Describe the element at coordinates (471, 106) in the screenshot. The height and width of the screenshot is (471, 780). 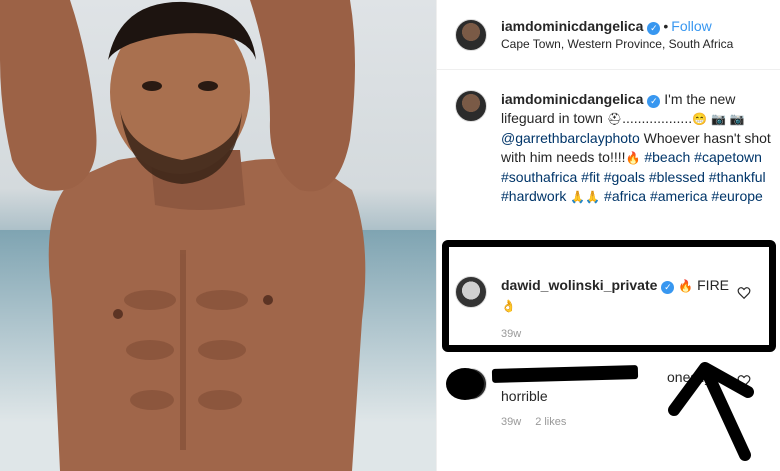
I see `caption-avatar` at that location.